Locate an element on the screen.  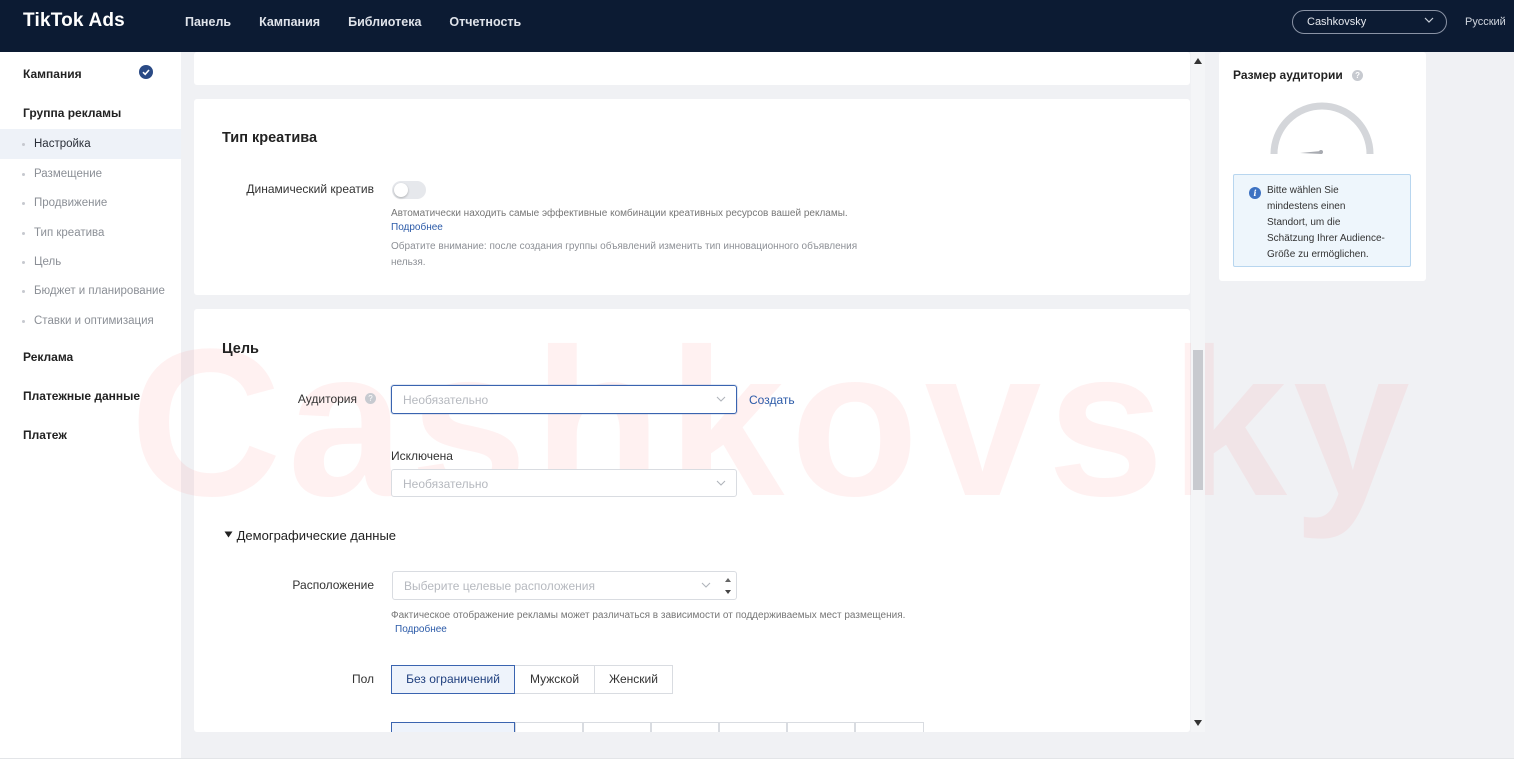
nav-dashboard: Панель is located at coordinates (208, 22).